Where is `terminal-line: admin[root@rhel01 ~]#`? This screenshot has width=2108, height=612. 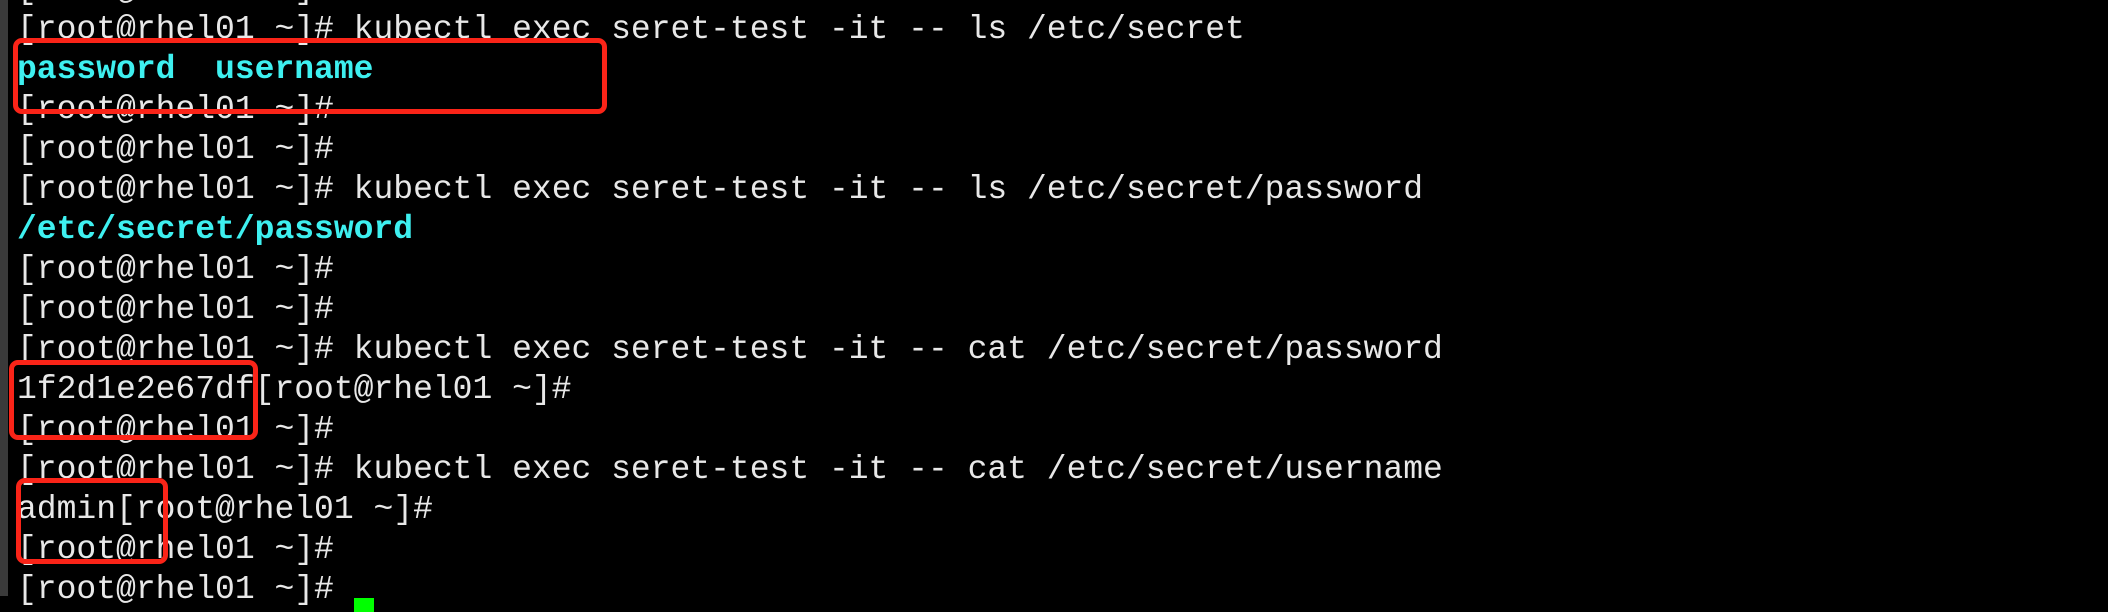 terminal-line: admin[root@rhel01 ~]# is located at coordinates (1062, 510).